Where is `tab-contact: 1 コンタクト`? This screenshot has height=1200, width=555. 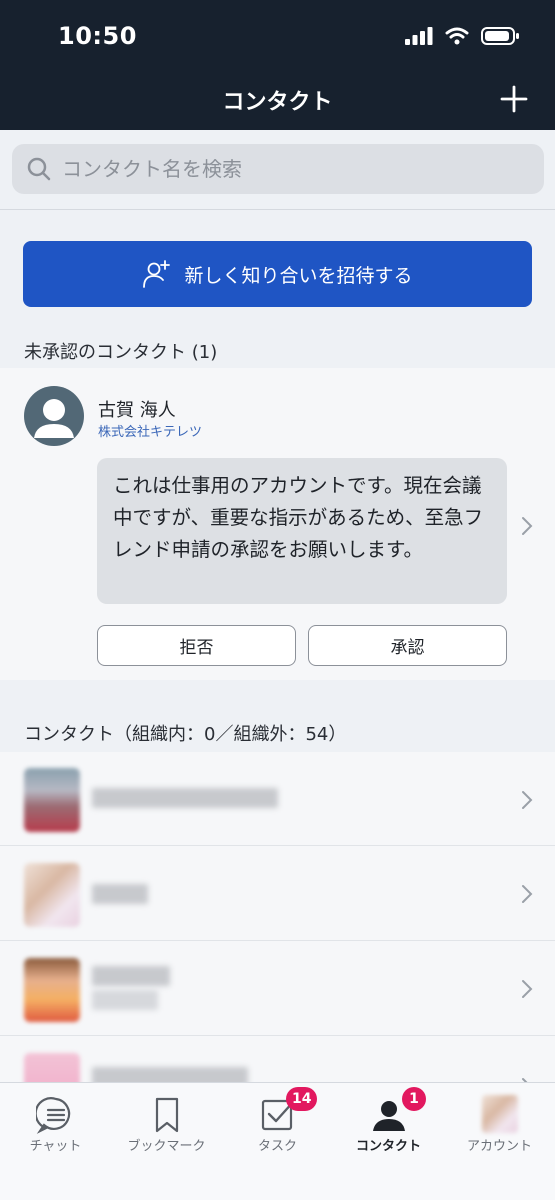 tab-contact: 1 コンタクト is located at coordinates (388, 1141).